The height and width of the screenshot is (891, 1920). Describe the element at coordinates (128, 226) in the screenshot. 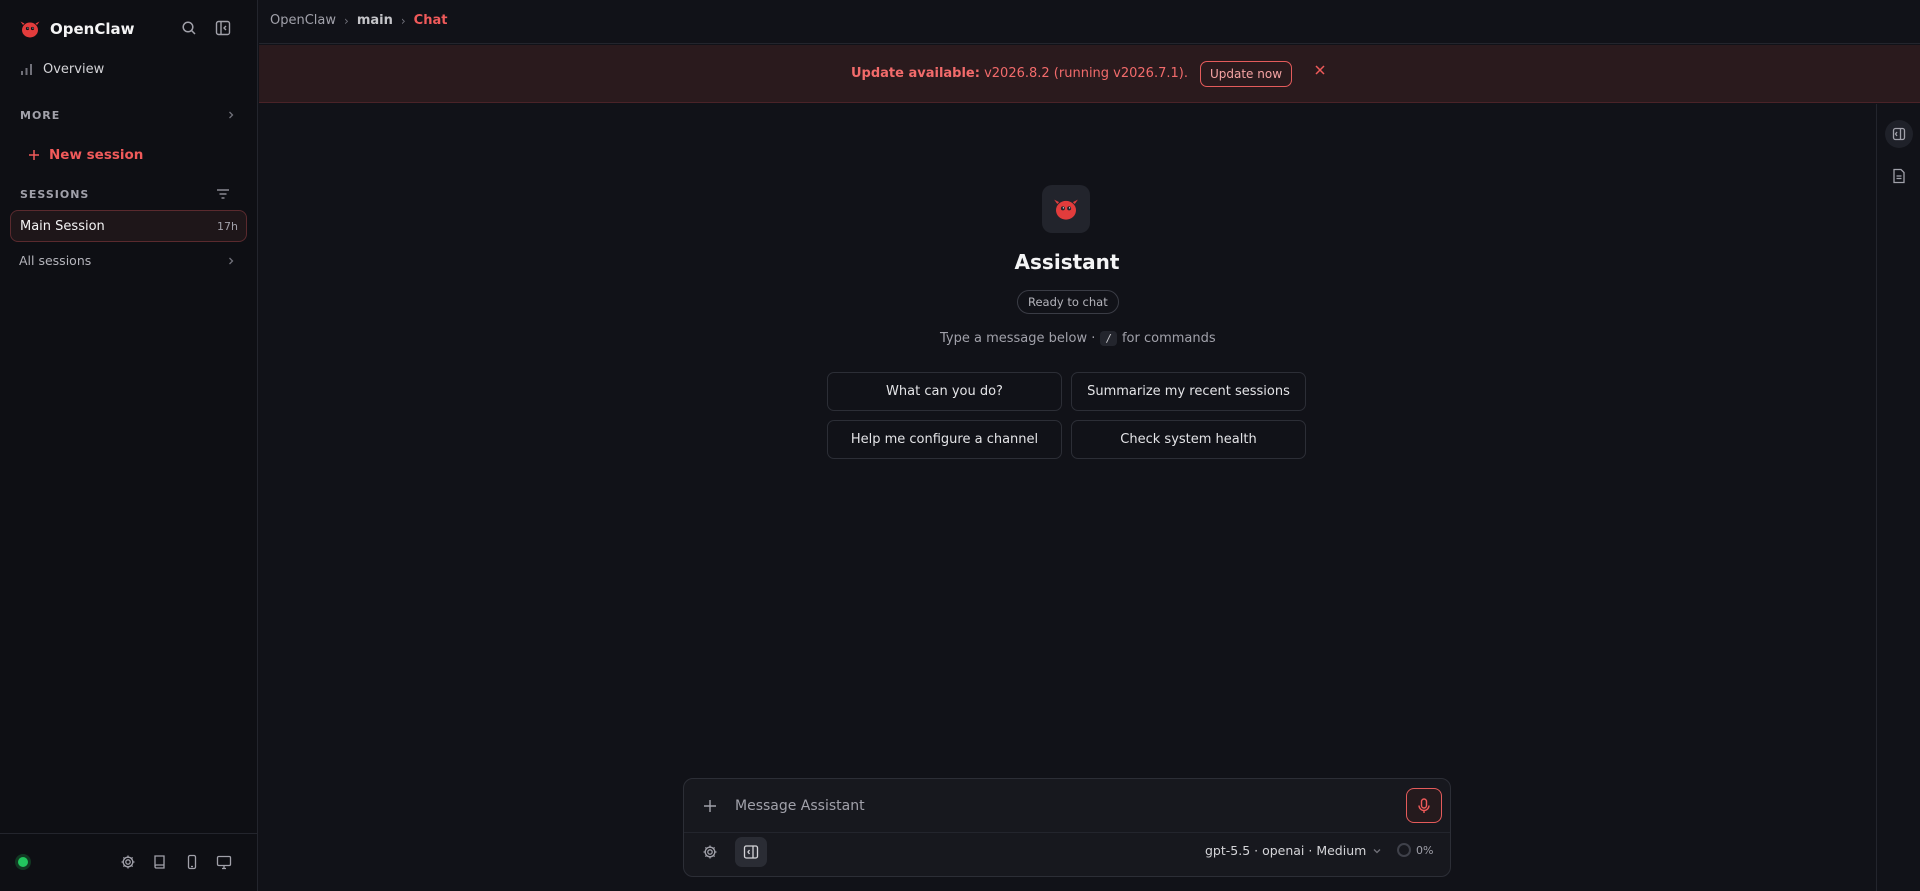

I see `session-item-main: Main Session 17h` at that location.